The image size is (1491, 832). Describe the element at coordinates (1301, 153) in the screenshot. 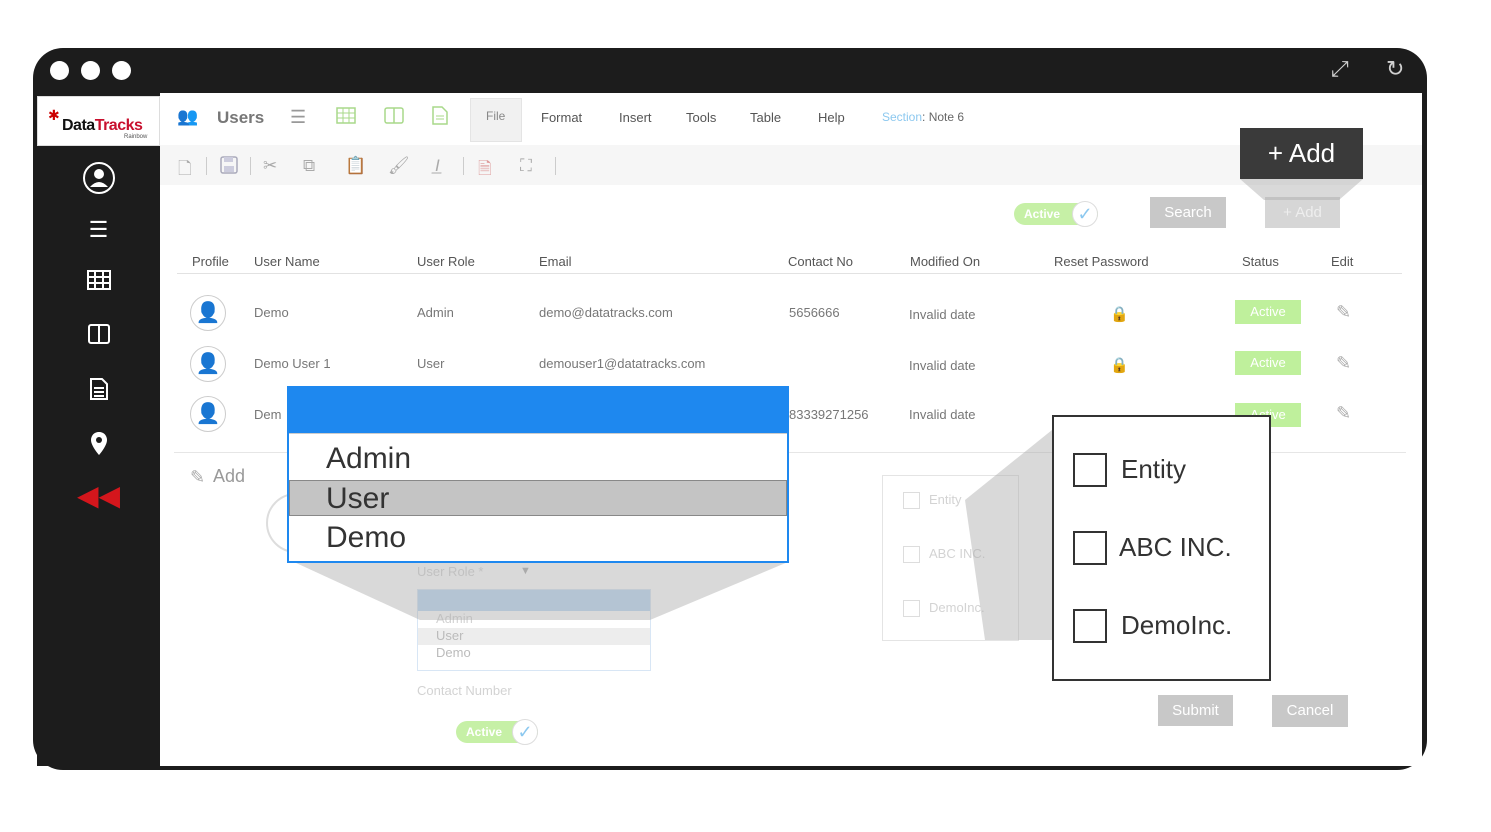

I see `add-button-zoom: + Add` at that location.